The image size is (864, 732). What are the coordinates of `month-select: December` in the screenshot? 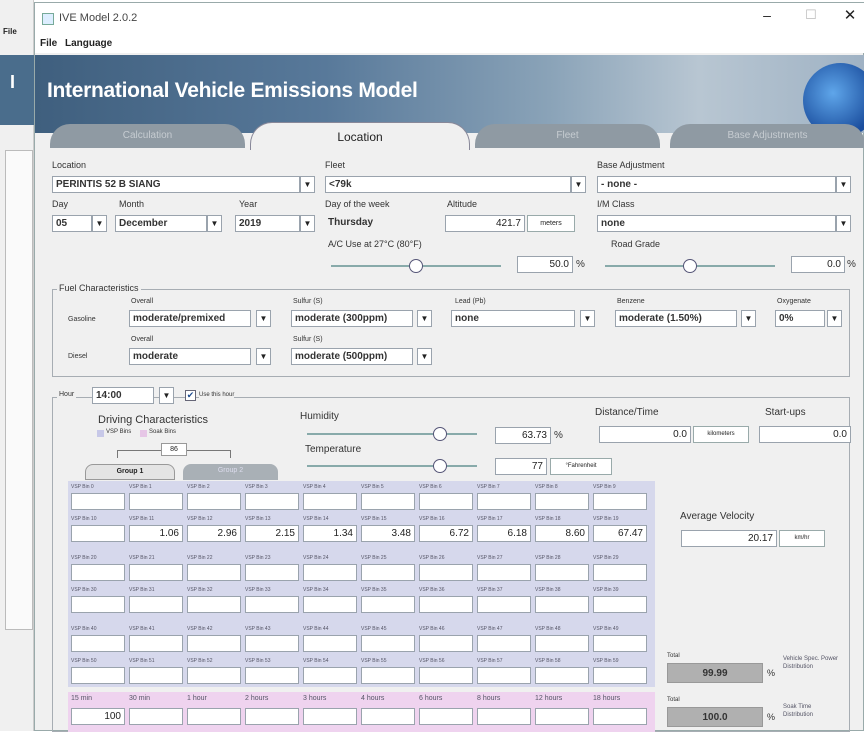 It's located at (161, 223).